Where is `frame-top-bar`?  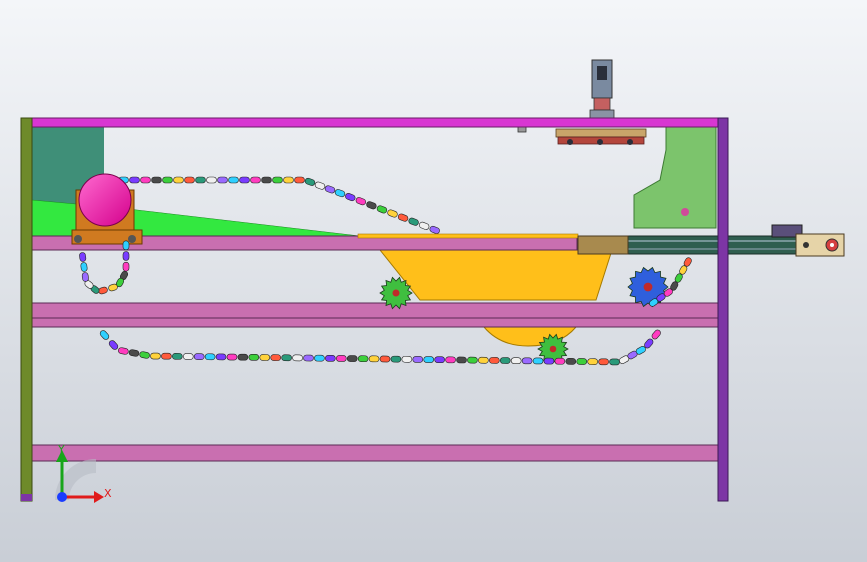 frame-top-bar is located at coordinates (374, 122).